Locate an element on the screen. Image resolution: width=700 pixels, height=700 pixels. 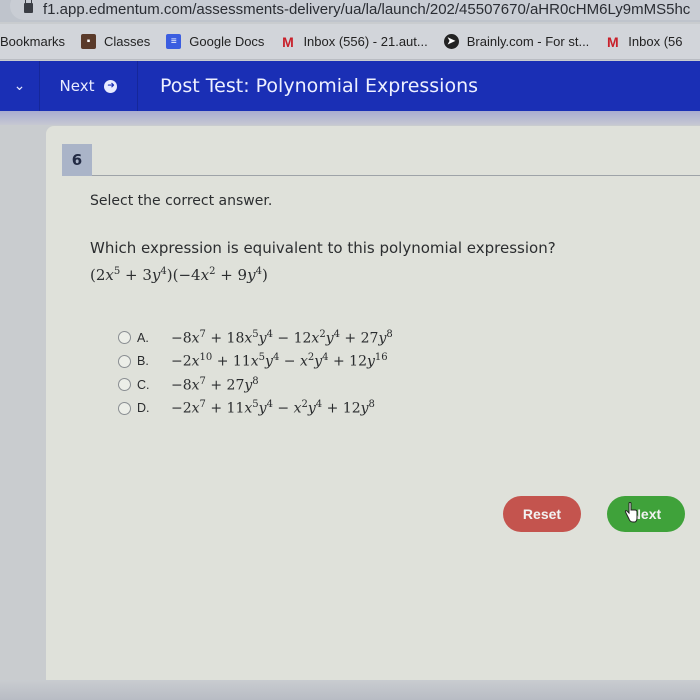
bookmark-classes: ▪ Classes is located at coordinates (115, 41).